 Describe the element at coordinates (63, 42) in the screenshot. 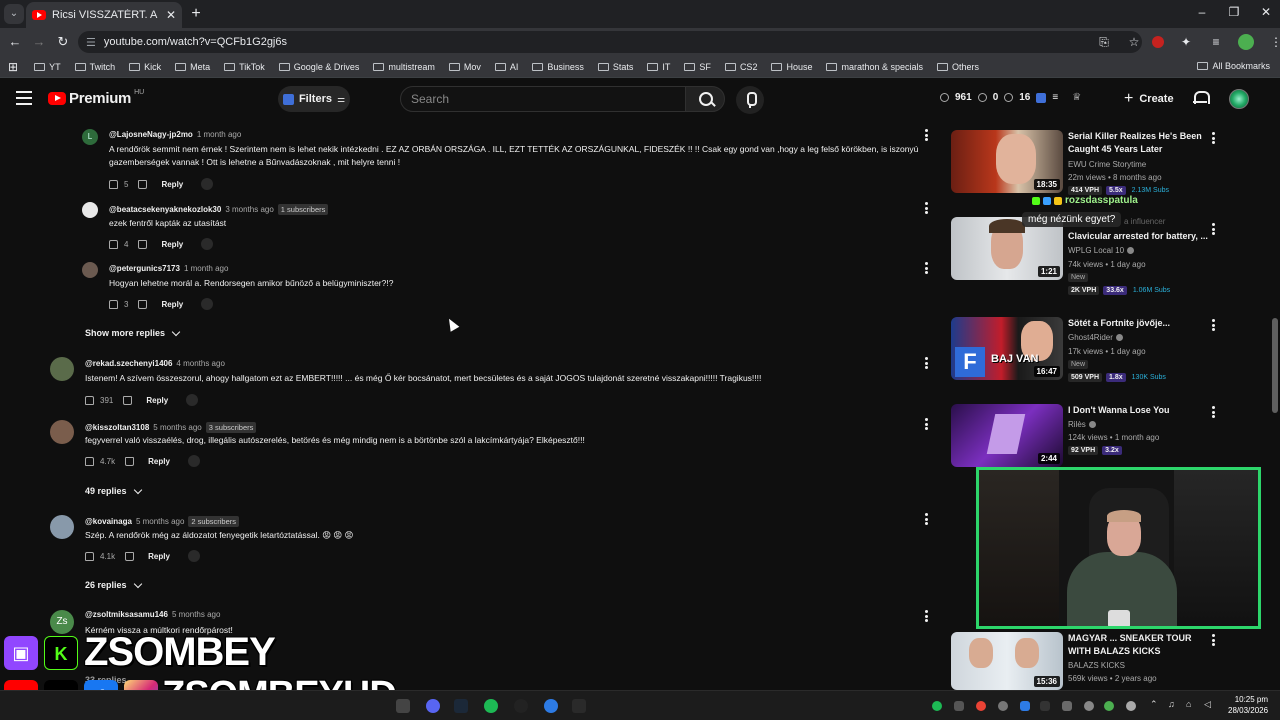

I see `reload-icon: ↻` at that location.